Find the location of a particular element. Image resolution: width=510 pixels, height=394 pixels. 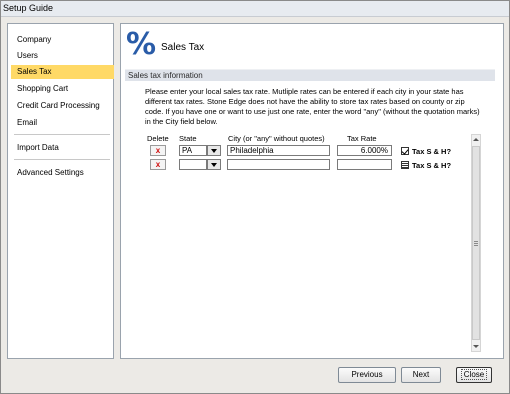

scrollbar-thumb is located at coordinates (476, 243).